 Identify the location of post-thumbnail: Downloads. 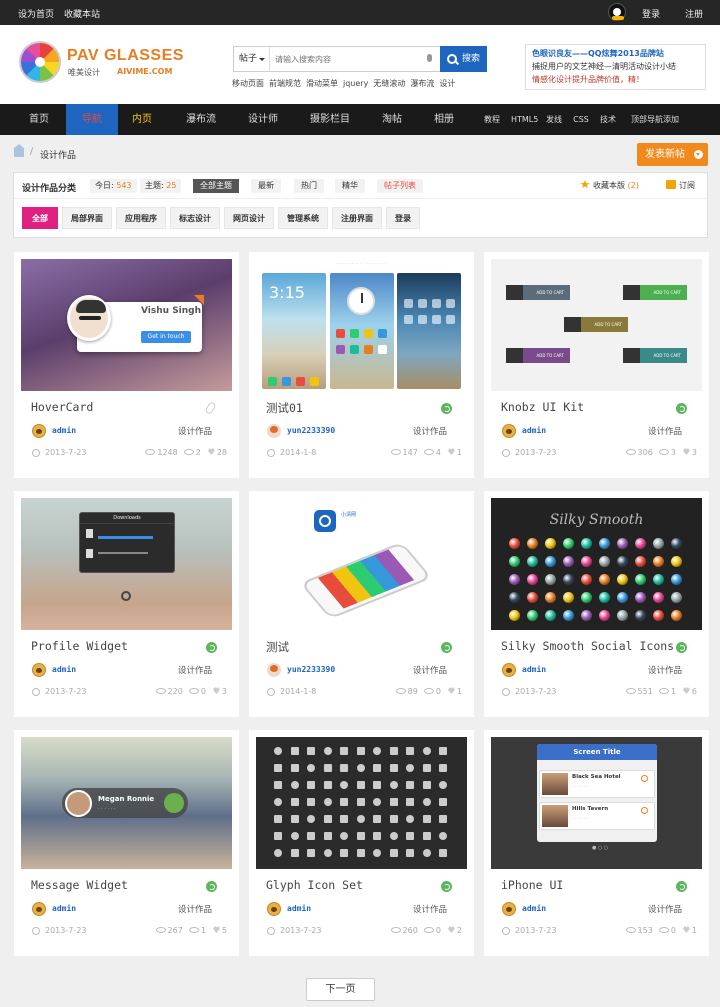
(126, 564).